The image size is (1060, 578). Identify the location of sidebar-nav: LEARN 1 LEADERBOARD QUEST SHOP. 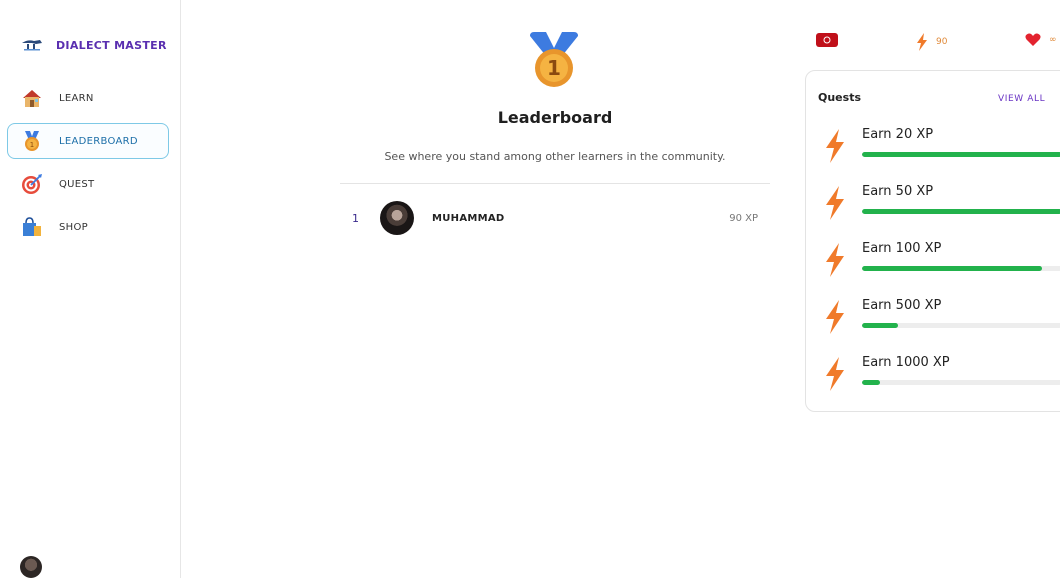
(88, 166).